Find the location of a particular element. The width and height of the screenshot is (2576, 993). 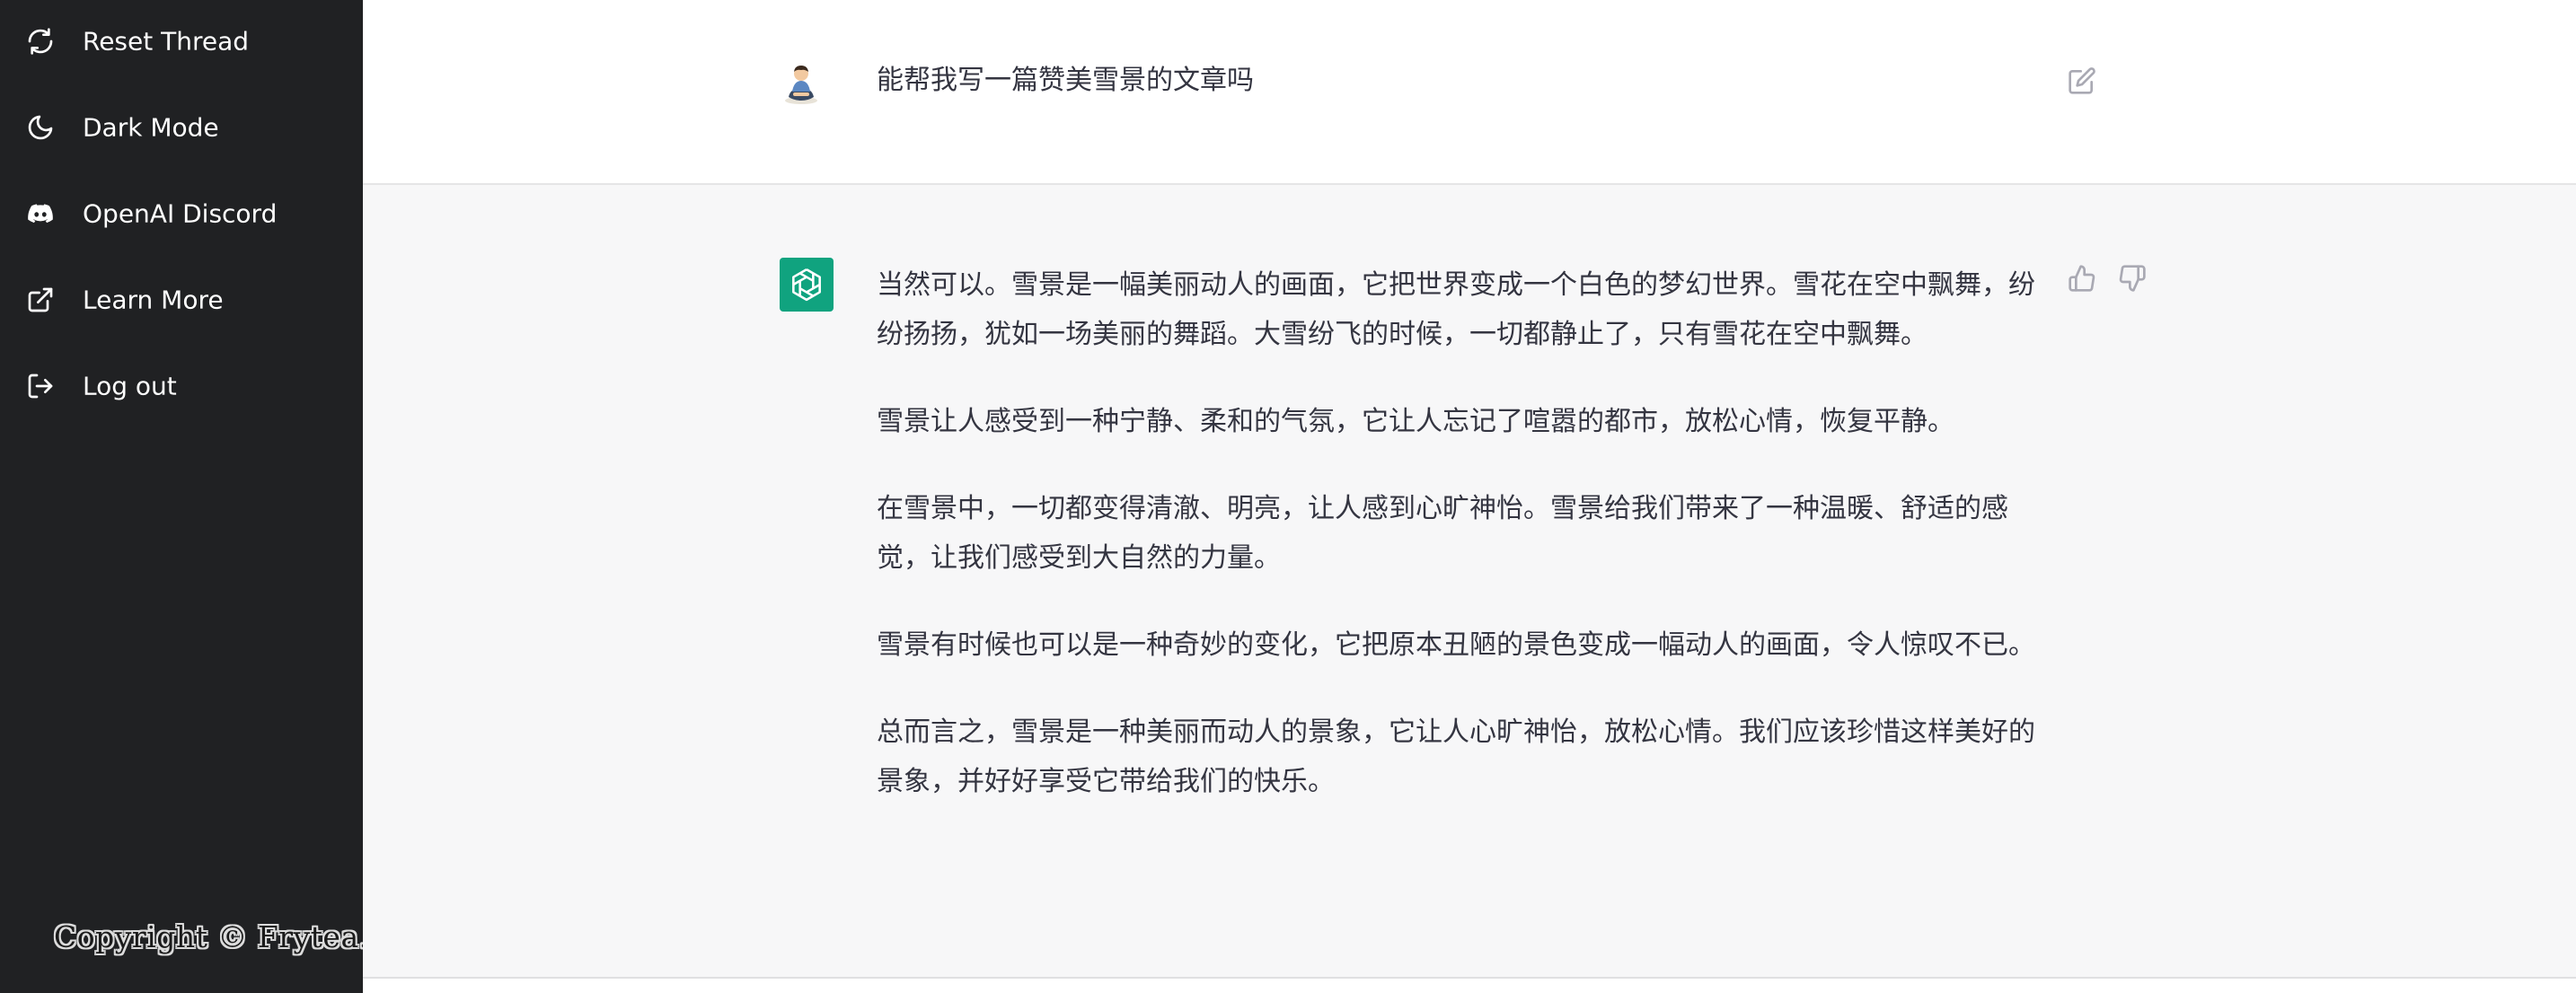

thumbs-down-button is located at coordinates (2133, 279).